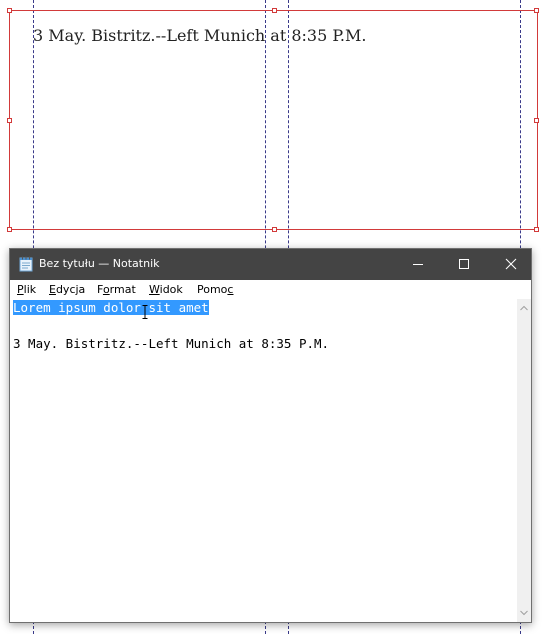 Image resolution: width=549 pixels, height=634 pixels. What do you see at coordinates (212, 289) in the screenshot?
I see `menu-item-label: Pomo` at bounding box center [212, 289].